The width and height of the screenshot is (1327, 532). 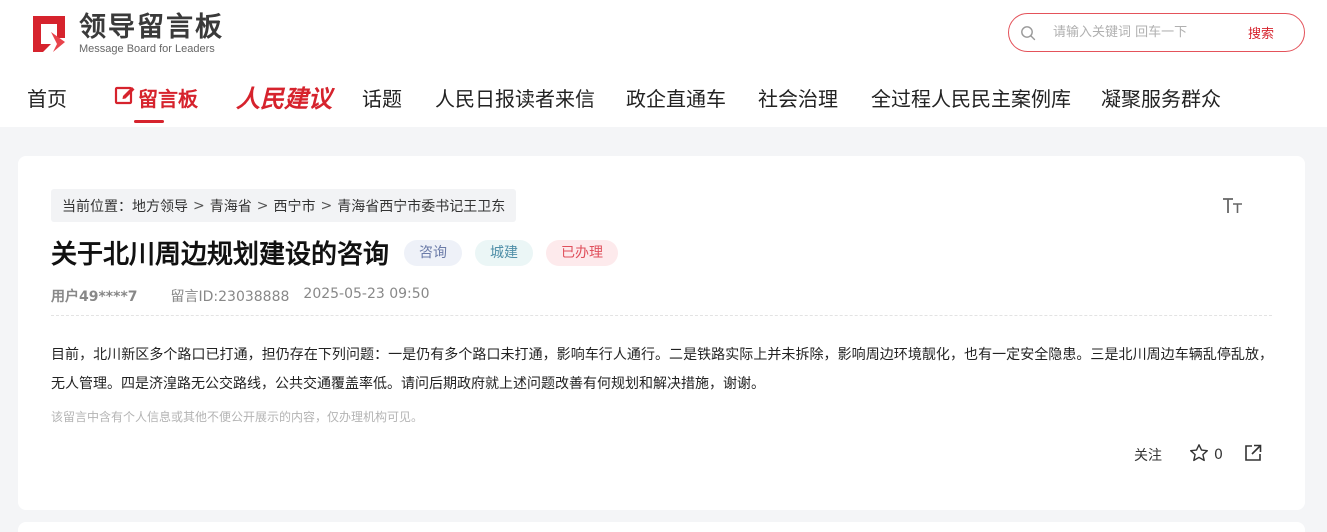 What do you see at coordinates (151, 27) in the screenshot?
I see `logo-title: 领导留言板` at bounding box center [151, 27].